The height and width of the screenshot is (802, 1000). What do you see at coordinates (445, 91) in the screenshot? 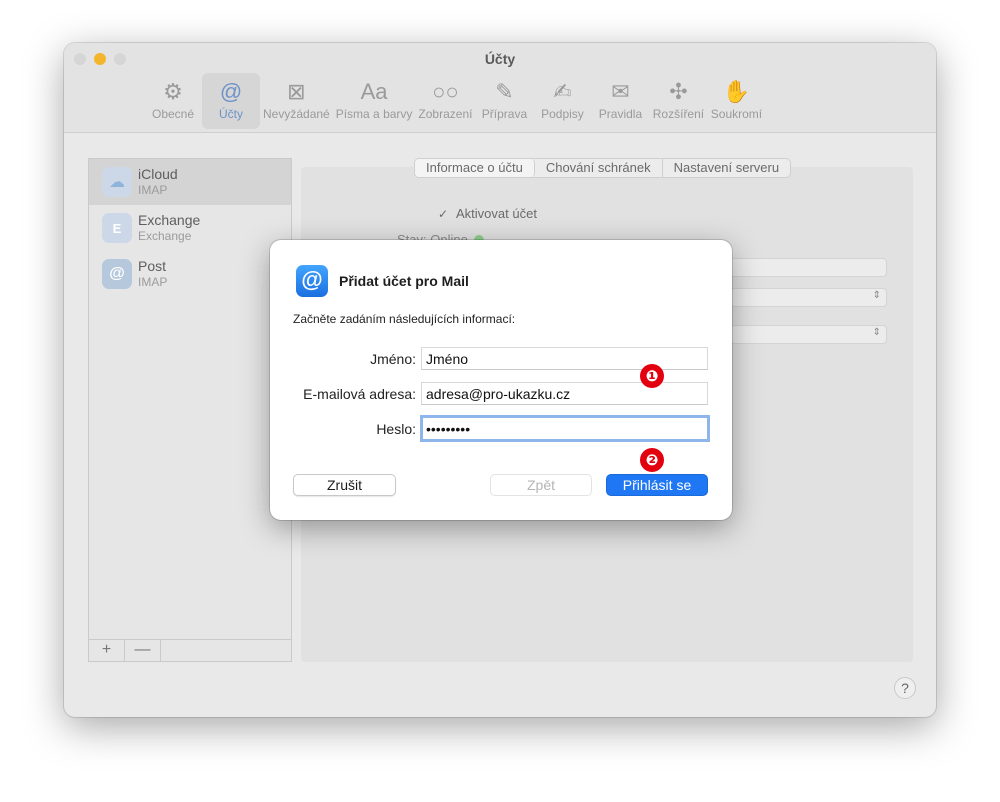
I see `glasses-icon: ○○` at bounding box center [445, 91].